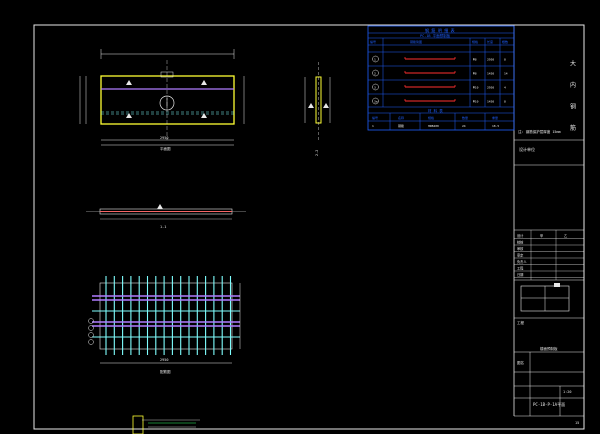  Describe the element at coordinates (505, 41) in the screenshot. I see `table-header-cell: 根数` at that location.